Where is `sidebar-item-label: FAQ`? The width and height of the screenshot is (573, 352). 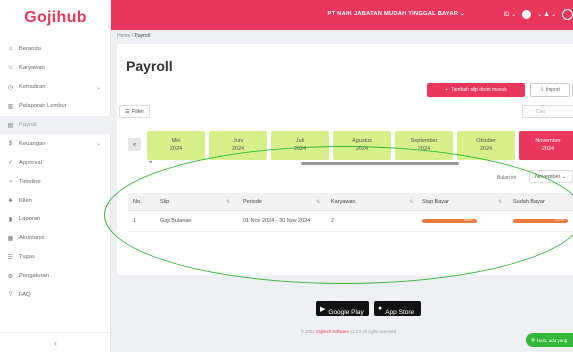 sidebar-item-label: FAQ is located at coordinates (25, 295).